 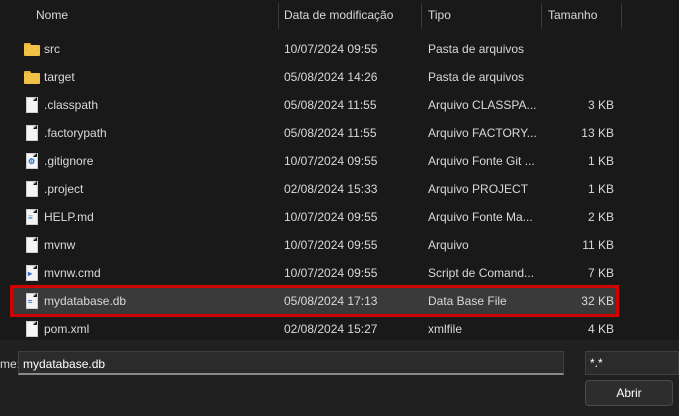 I want to click on file-row: pom.xml 02/08/2024 15:27 xmlfile 4 KB, so click(x=314, y=329).